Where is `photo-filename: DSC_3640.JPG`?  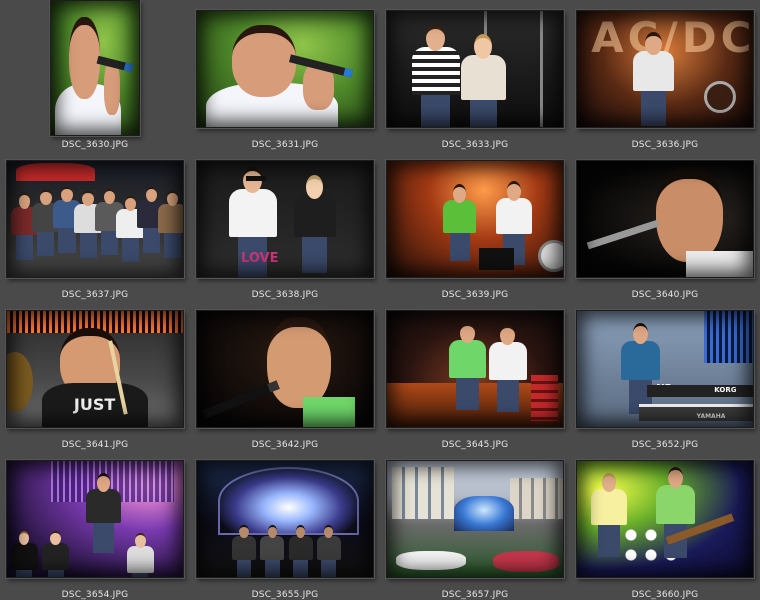 photo-filename: DSC_3640.JPG is located at coordinates (665, 295).